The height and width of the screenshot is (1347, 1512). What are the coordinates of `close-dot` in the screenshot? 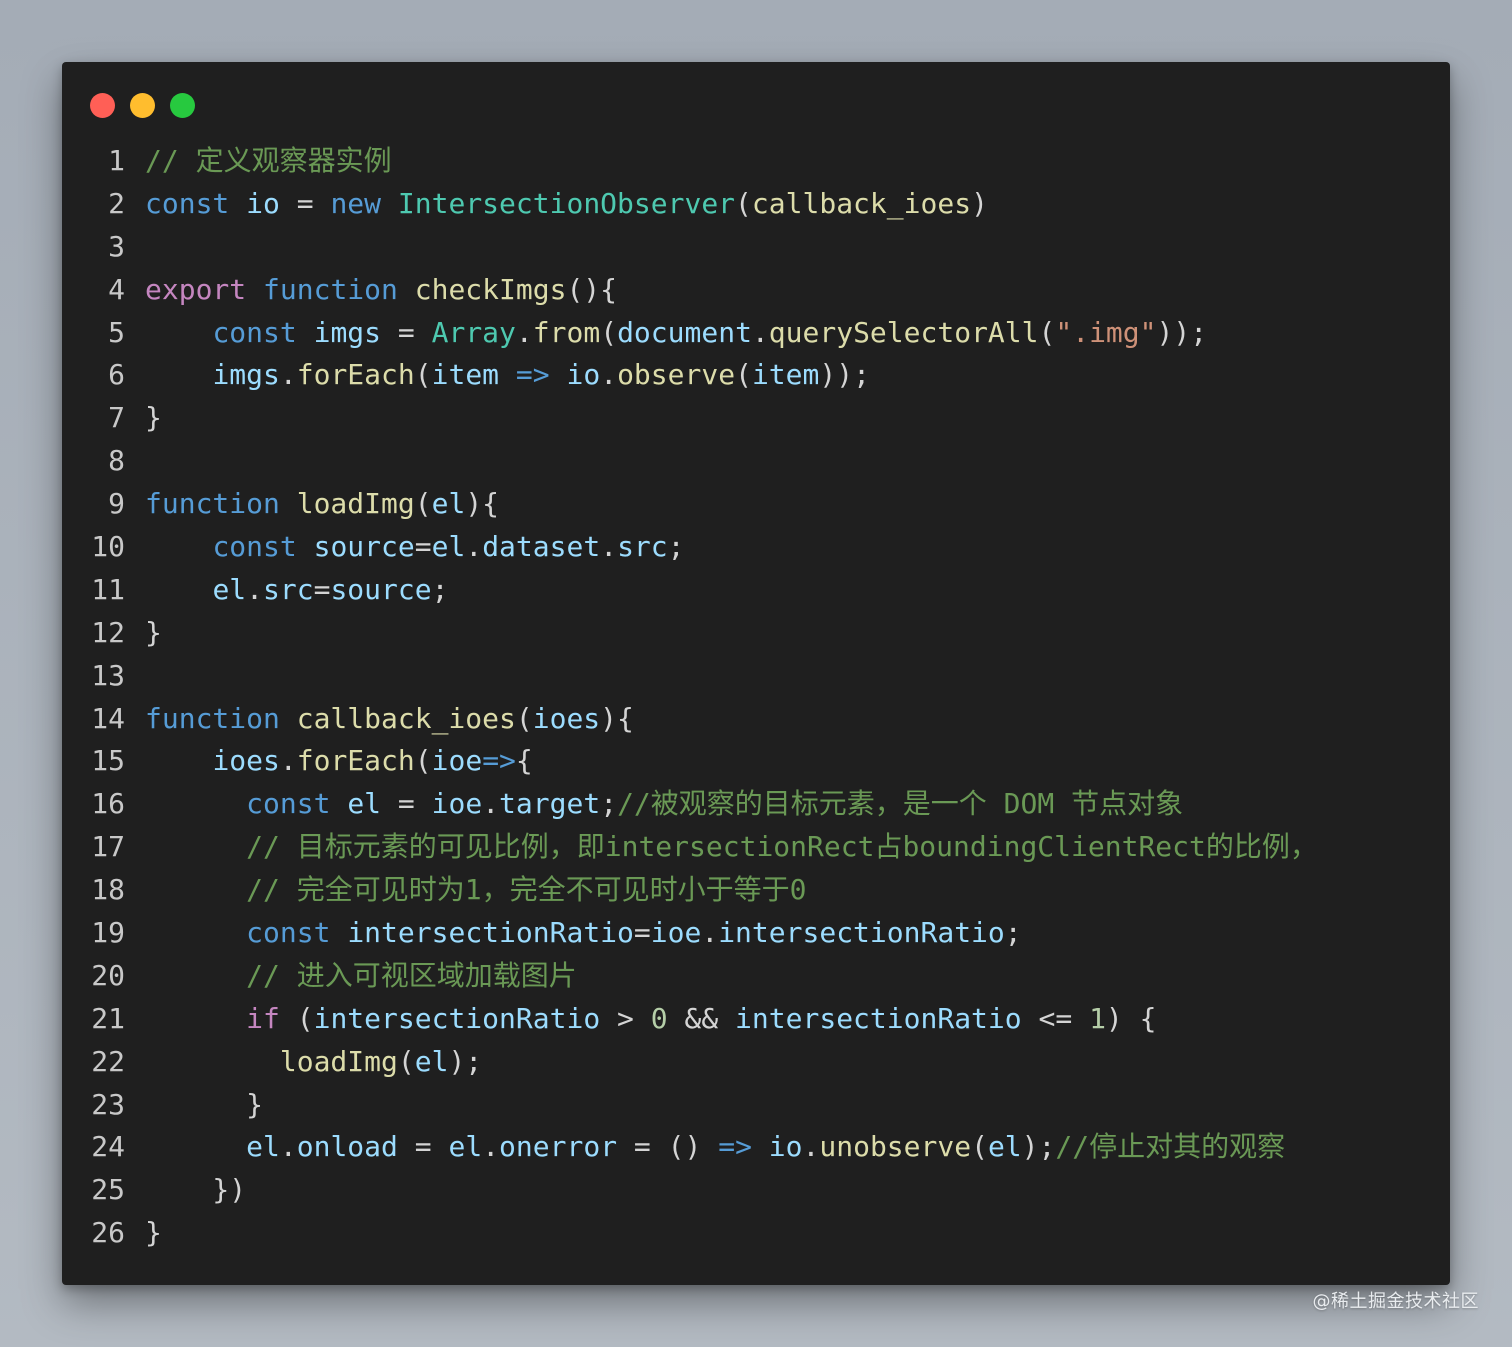 It's located at (102, 105).